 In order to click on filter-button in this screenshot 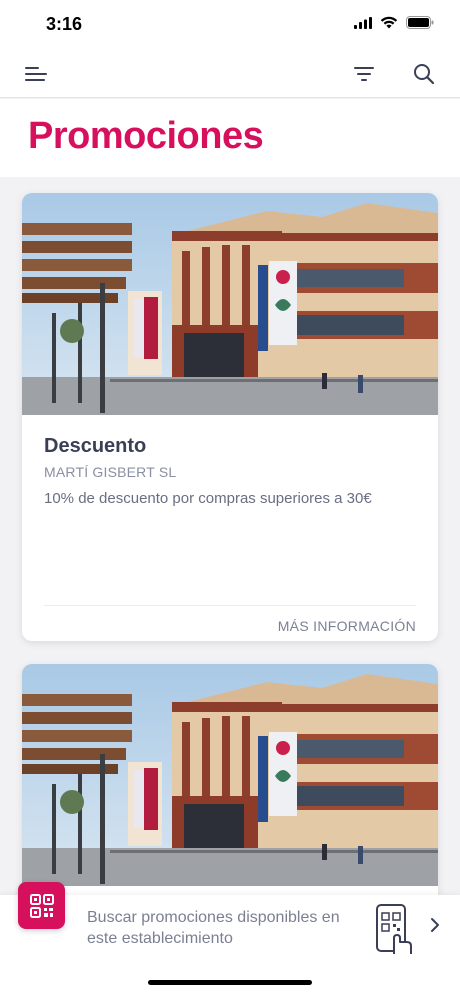, I will do `click(364, 74)`.